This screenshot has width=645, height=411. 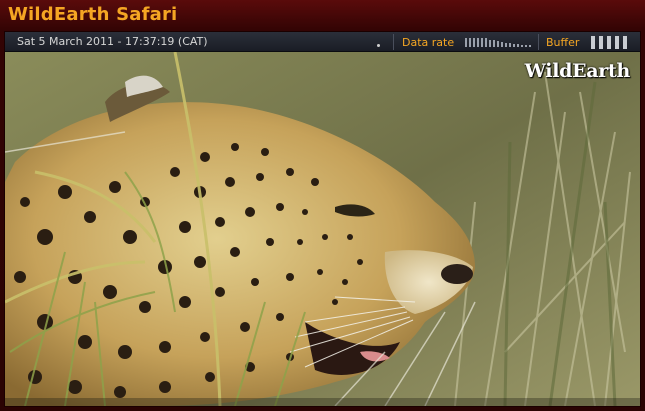 I want to click on buffer-label: Buffer, so click(x=563, y=42).